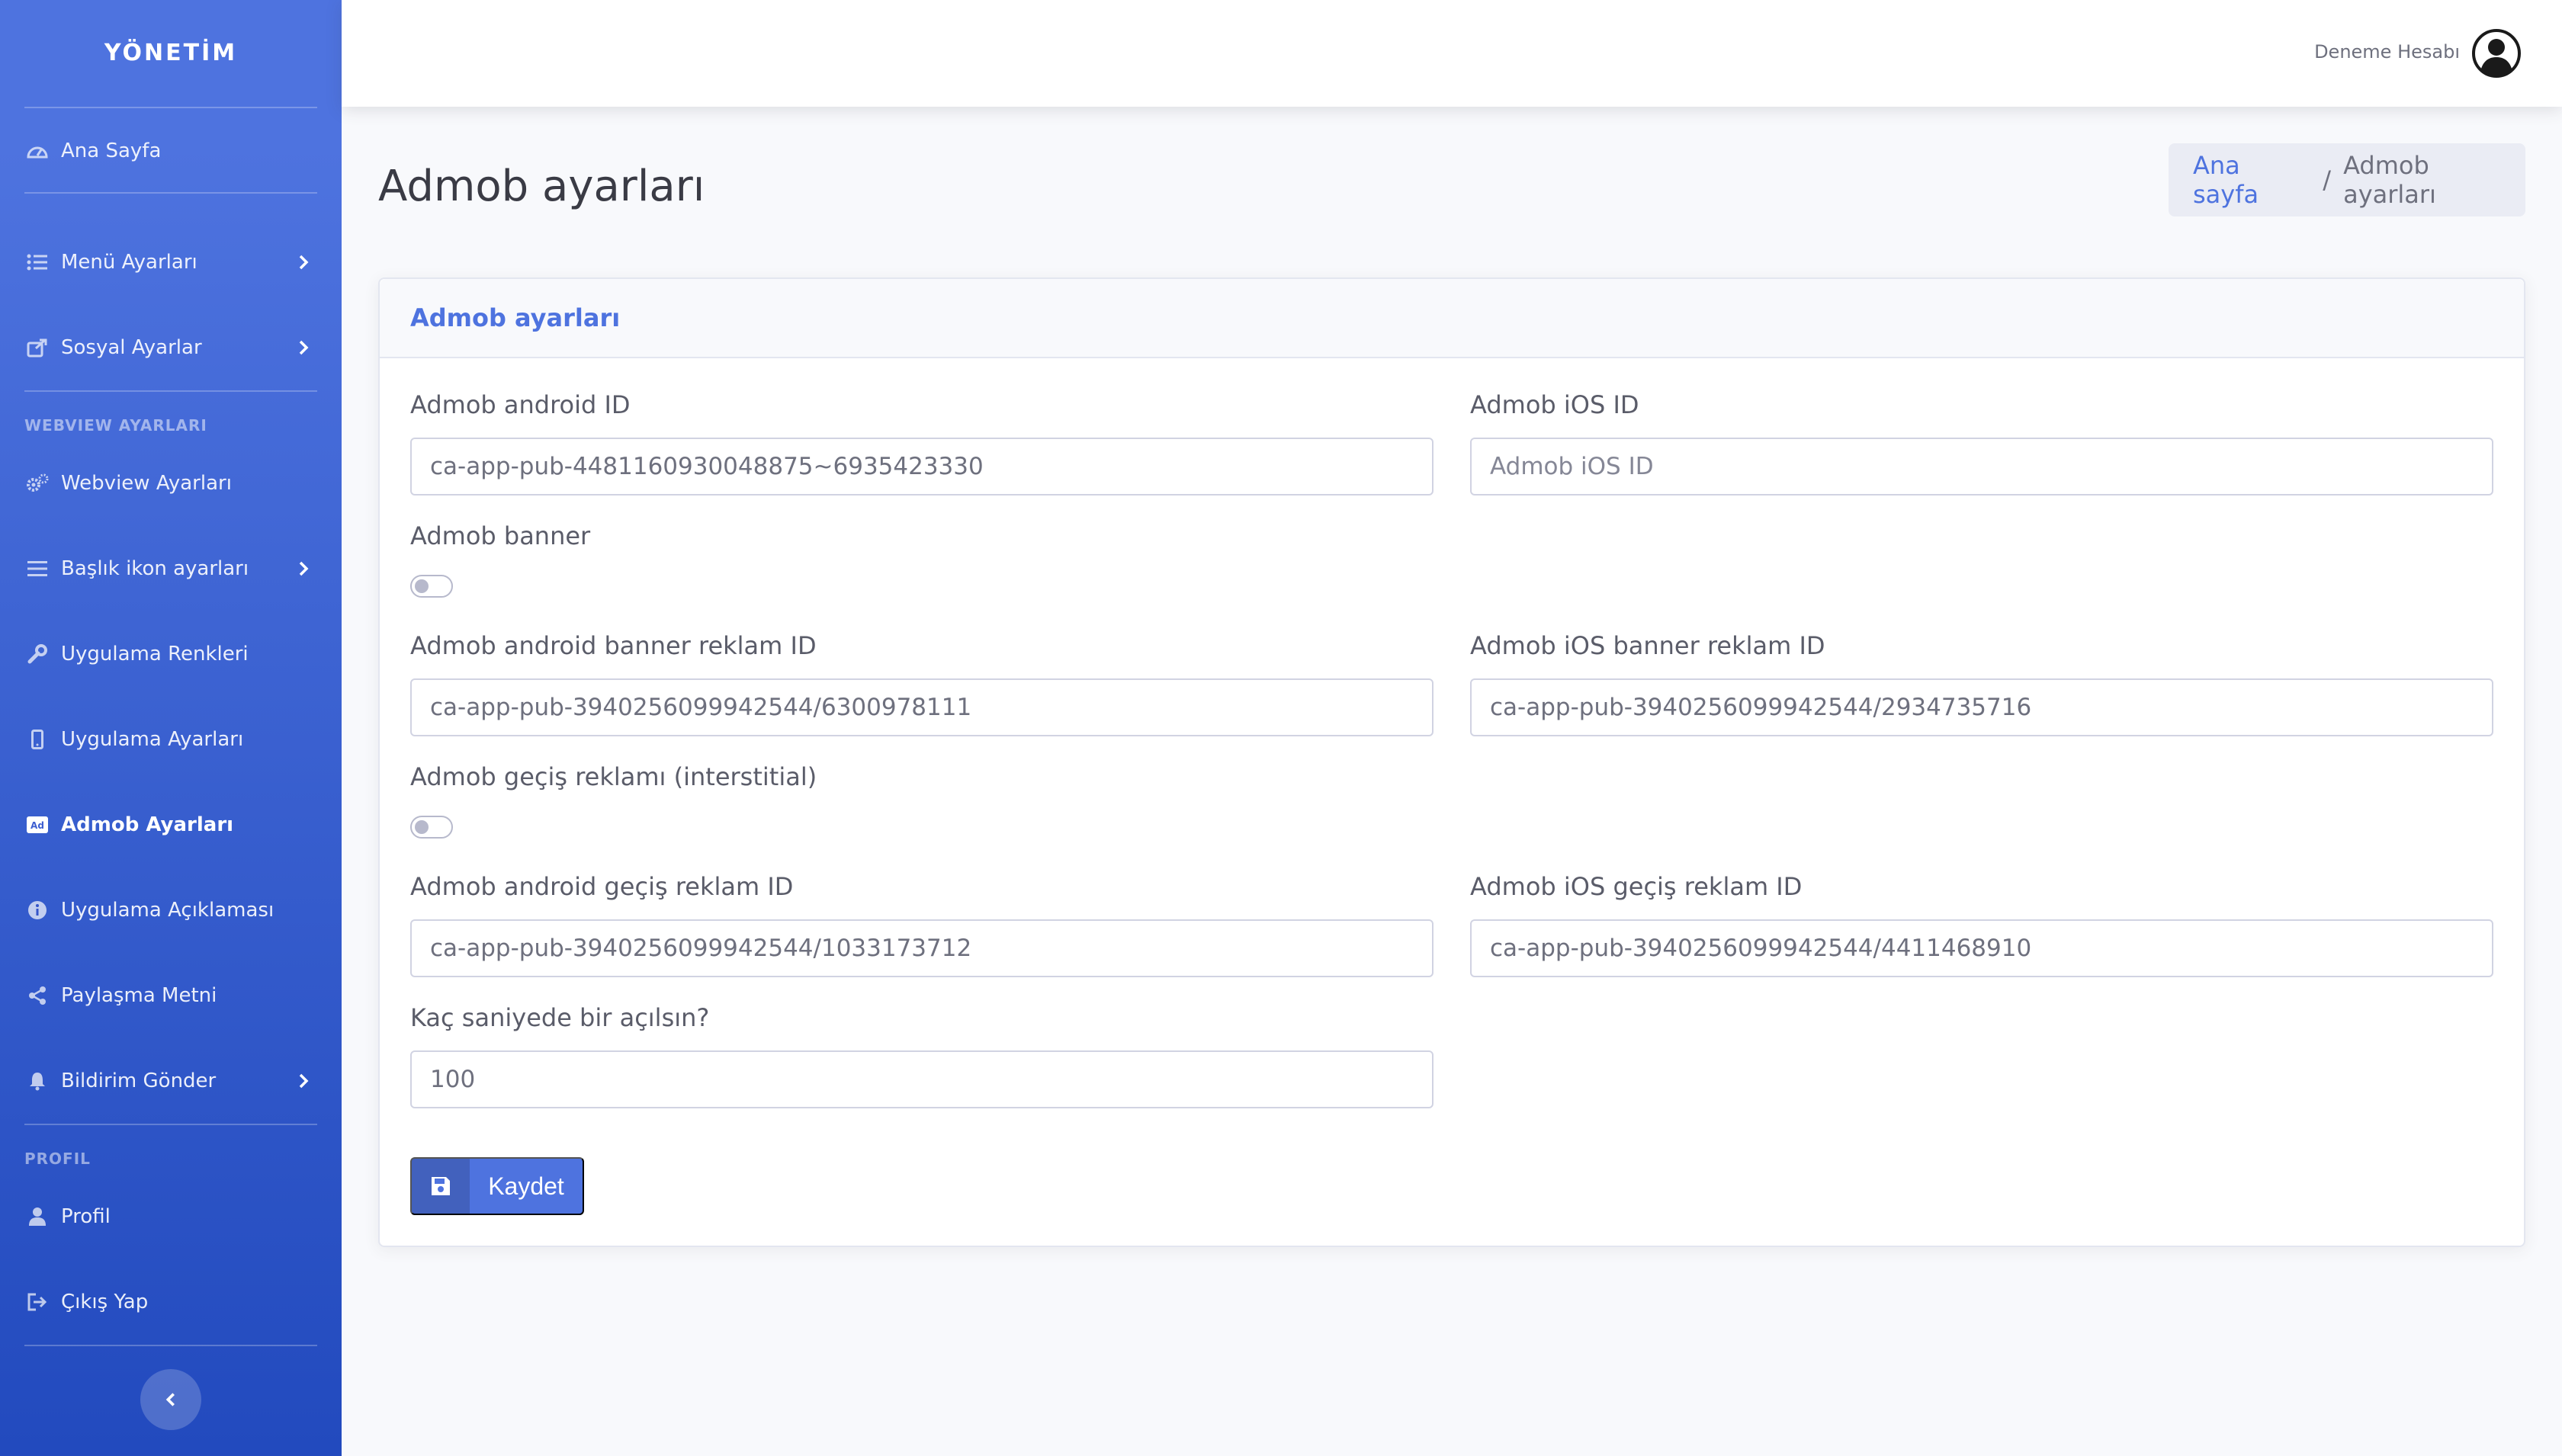 The image size is (2562, 1456). Describe the element at coordinates (171, 1216) in the screenshot. I see `sidebar-item-profil: Profil` at that location.